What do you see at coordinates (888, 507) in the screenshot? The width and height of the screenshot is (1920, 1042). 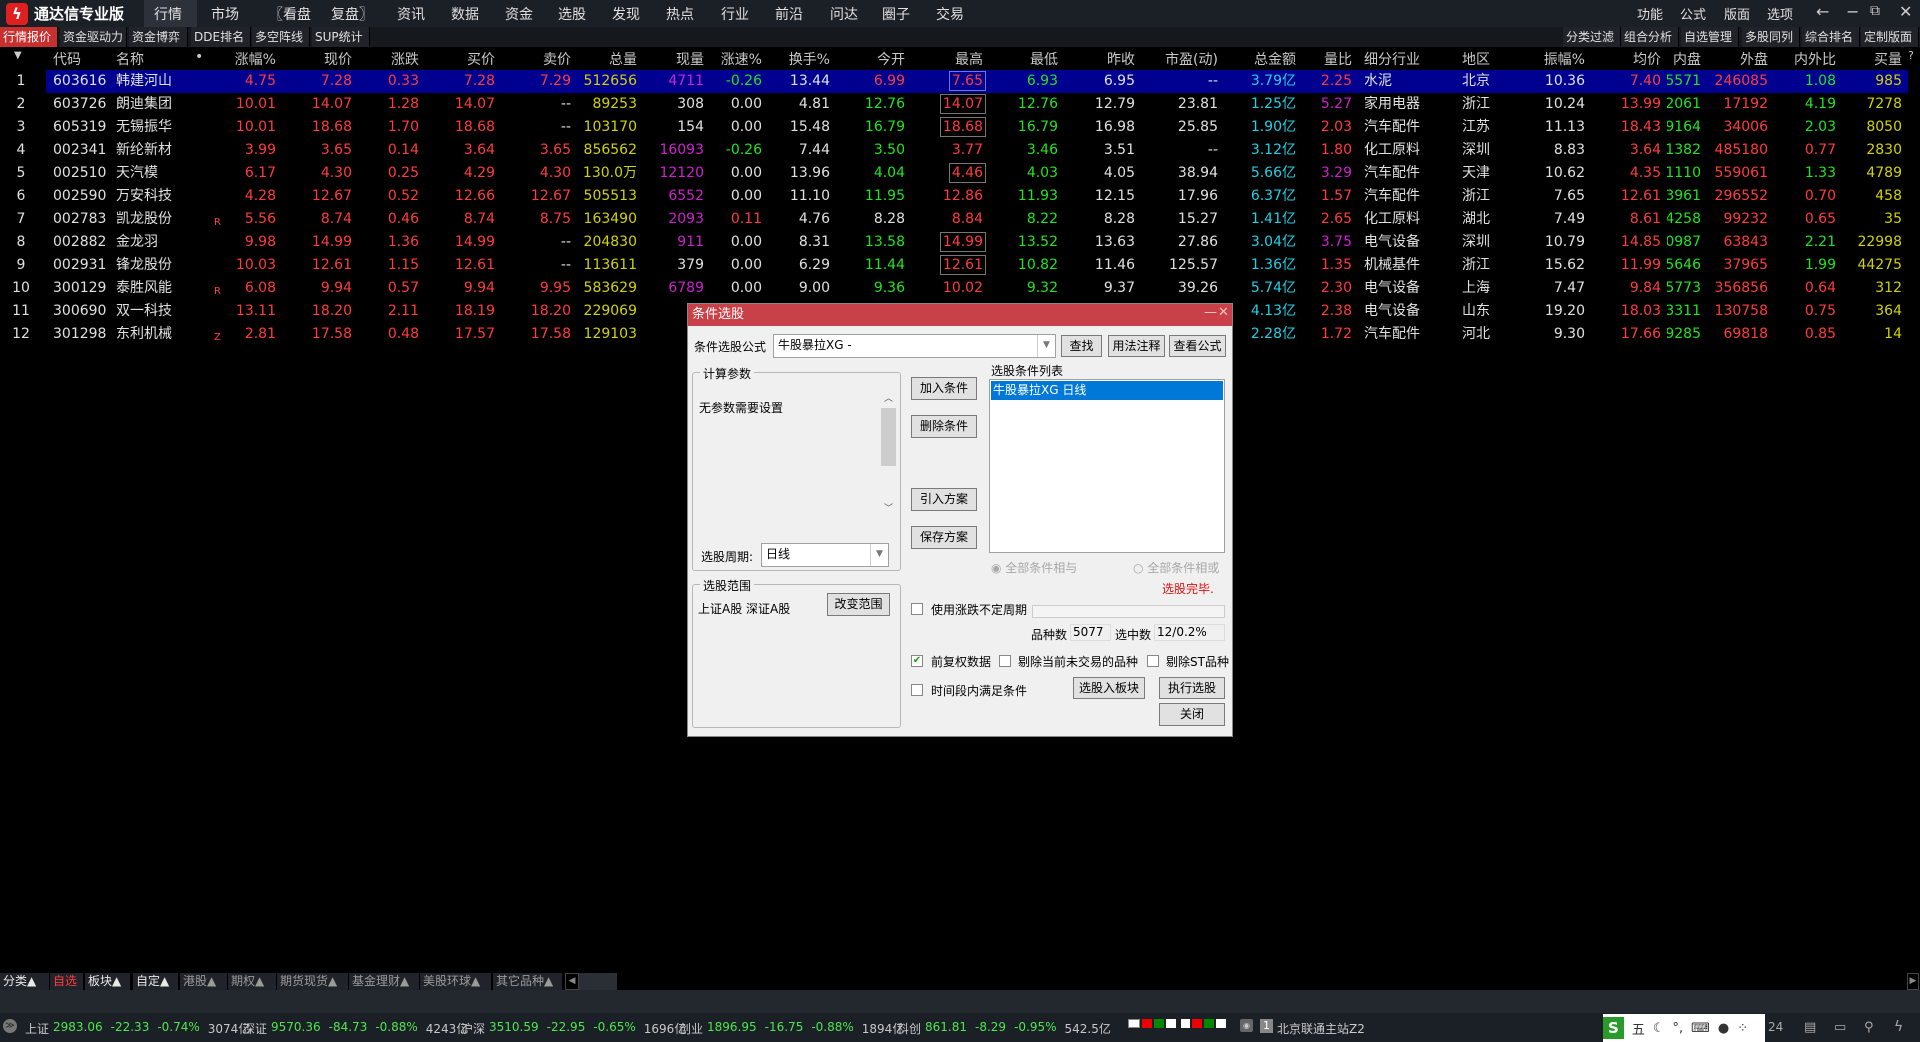 I see `scroll-down-icon: ﹀` at bounding box center [888, 507].